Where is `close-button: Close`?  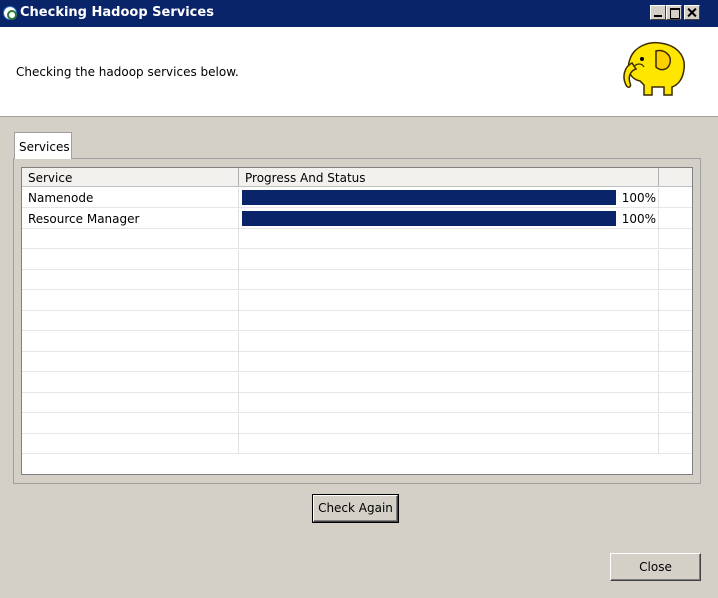
close-button: Close is located at coordinates (655, 567).